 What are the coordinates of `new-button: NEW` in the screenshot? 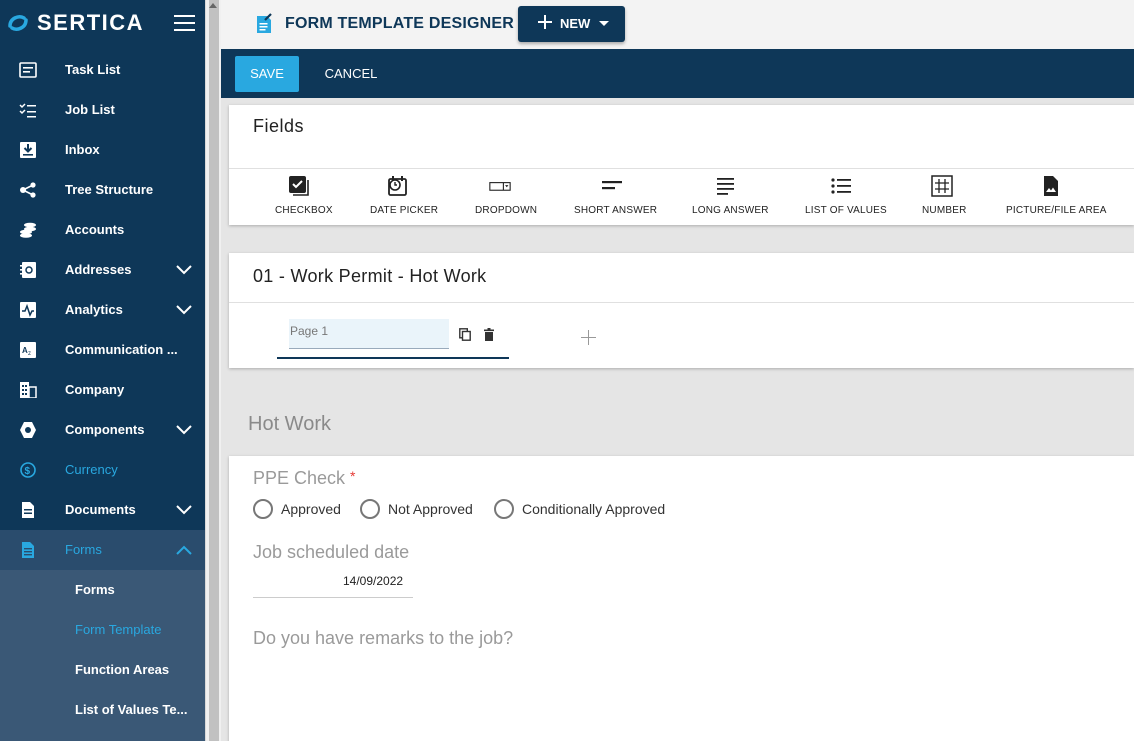 It's located at (571, 24).